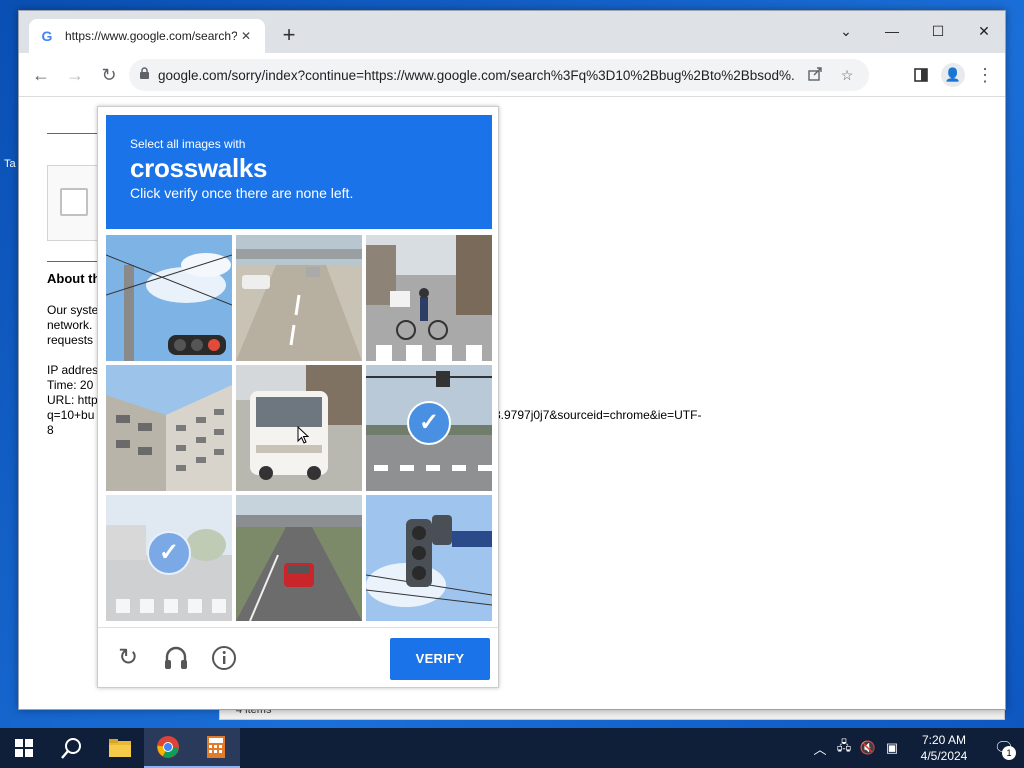 The width and height of the screenshot is (1024, 768). Describe the element at coordinates (151, 36) in the screenshot. I see `tab-title: https://www.google.com/search?q` at that location.